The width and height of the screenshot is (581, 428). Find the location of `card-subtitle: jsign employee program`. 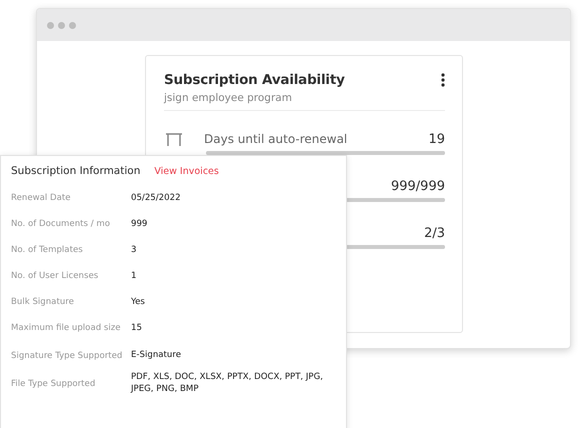

card-subtitle: jsign employee program is located at coordinates (228, 98).